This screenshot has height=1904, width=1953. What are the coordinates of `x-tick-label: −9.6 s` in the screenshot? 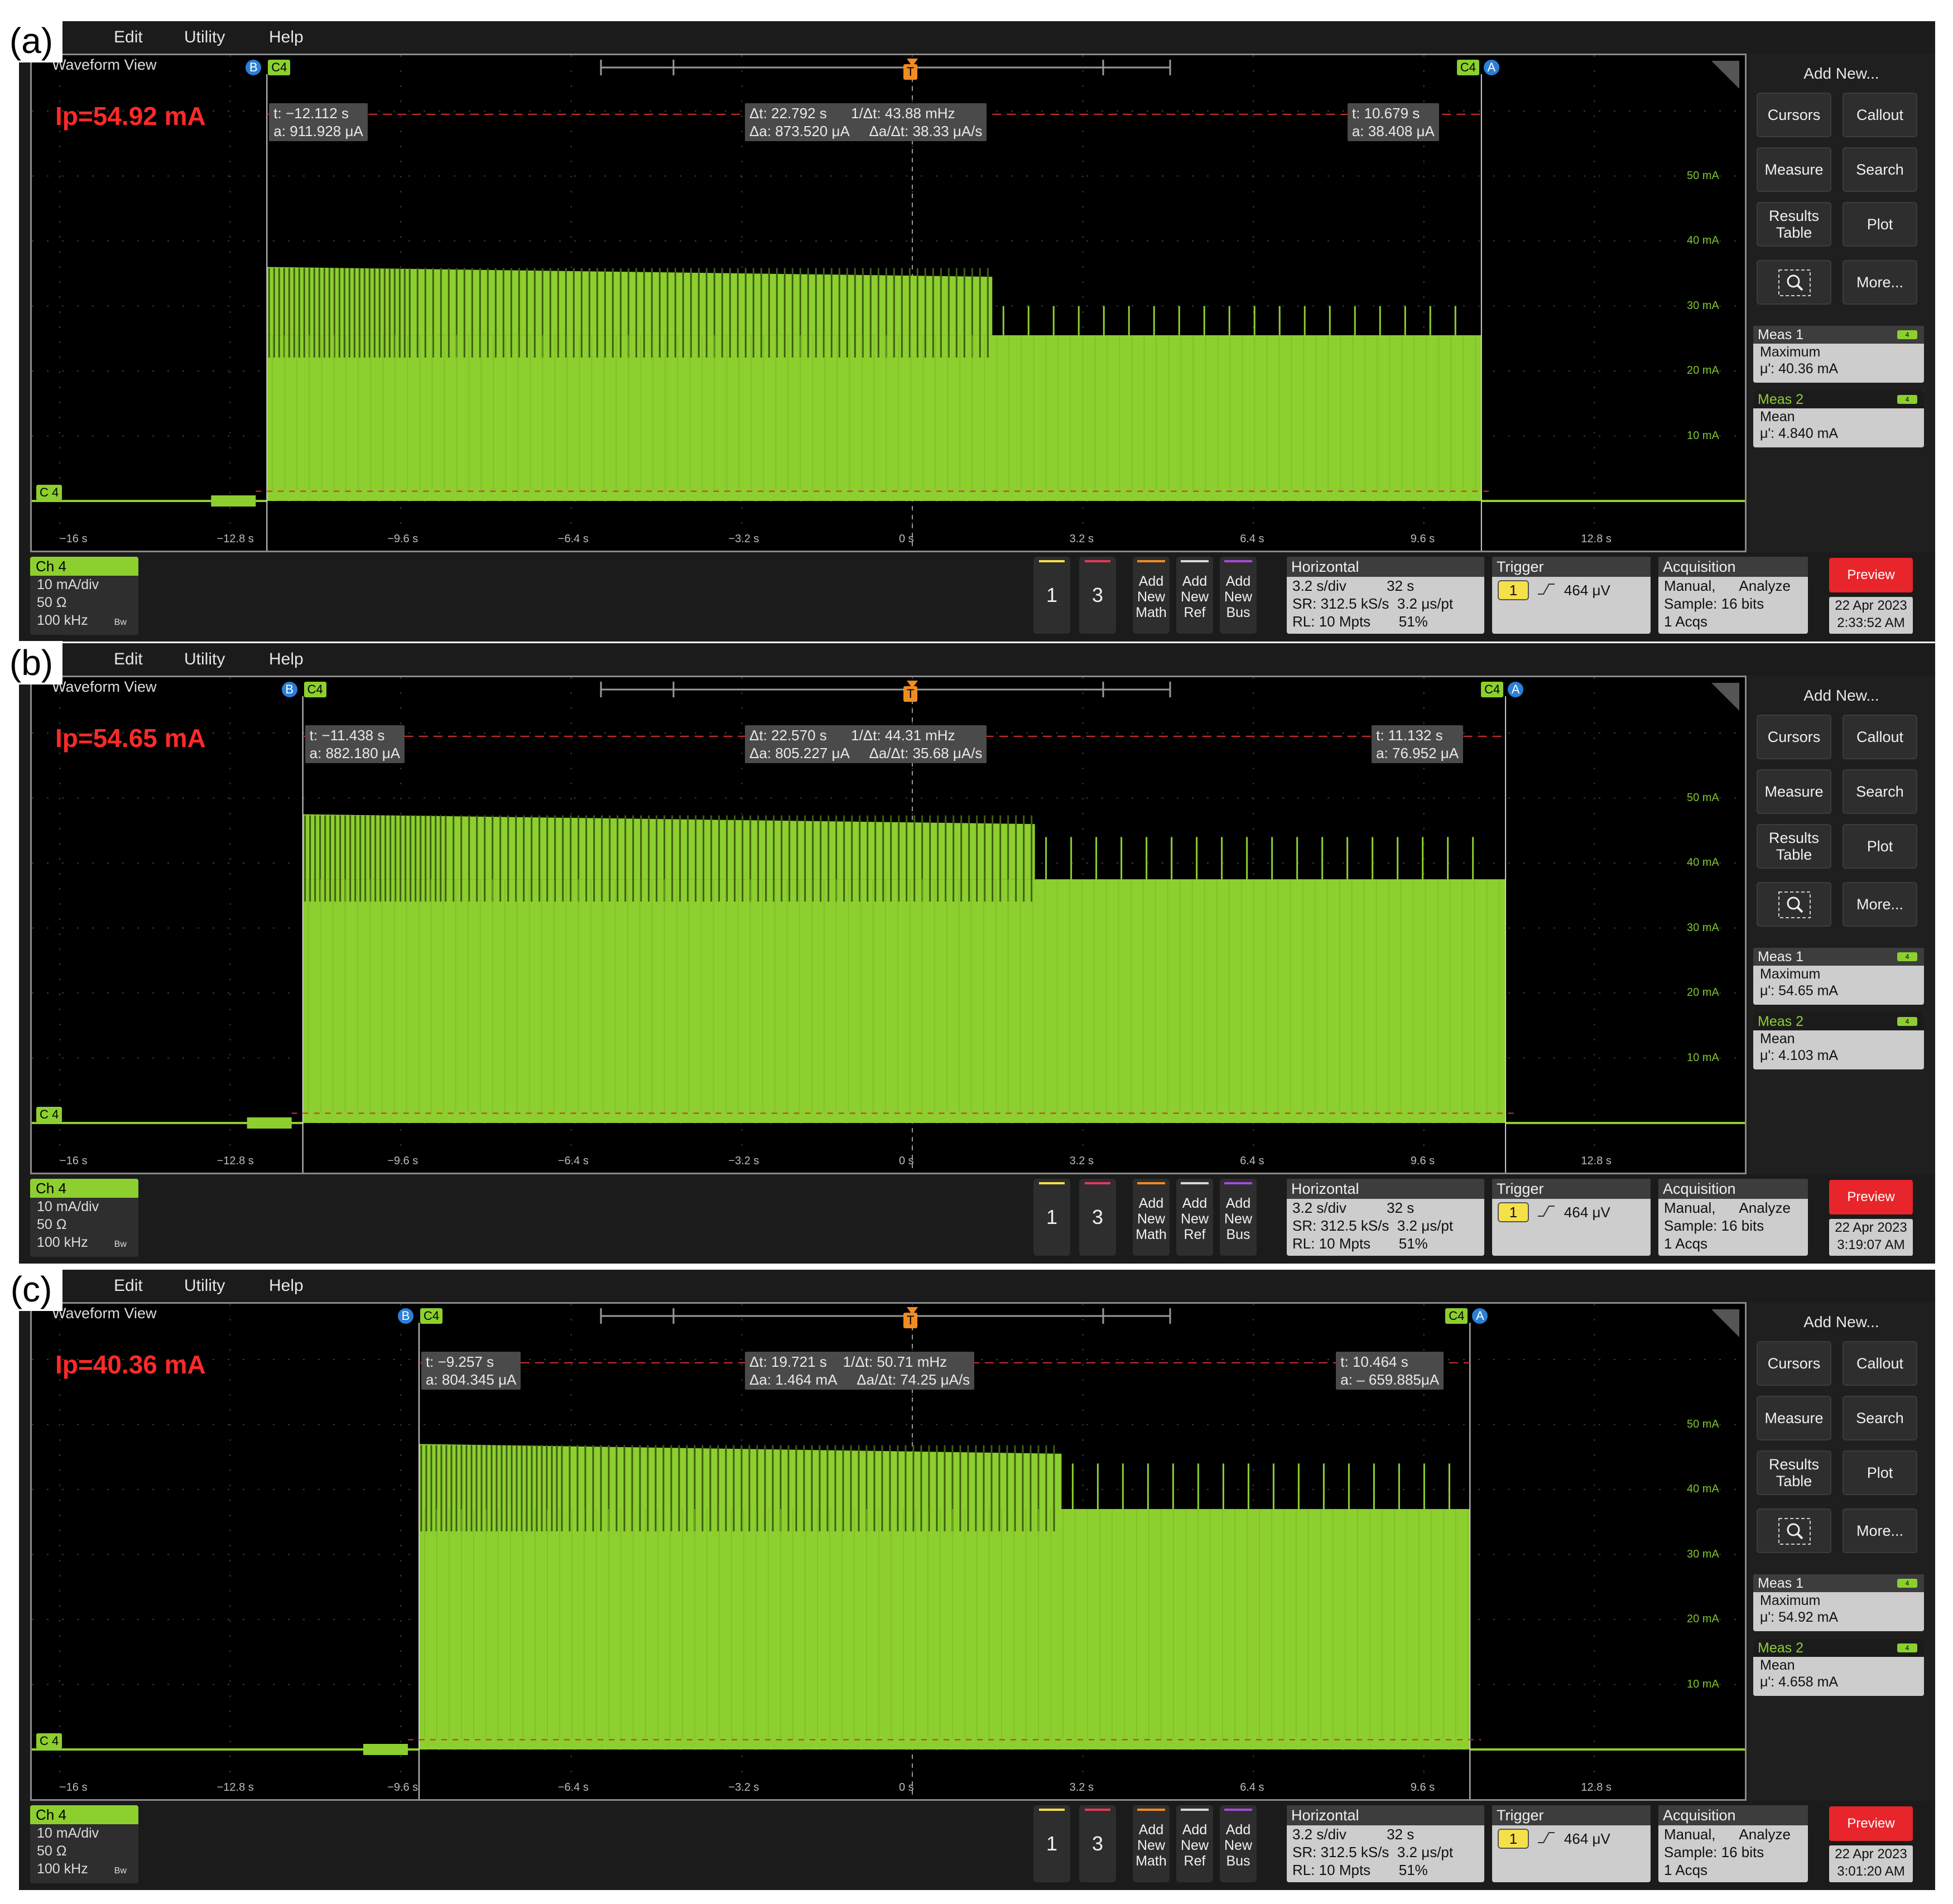 It's located at (403, 1787).